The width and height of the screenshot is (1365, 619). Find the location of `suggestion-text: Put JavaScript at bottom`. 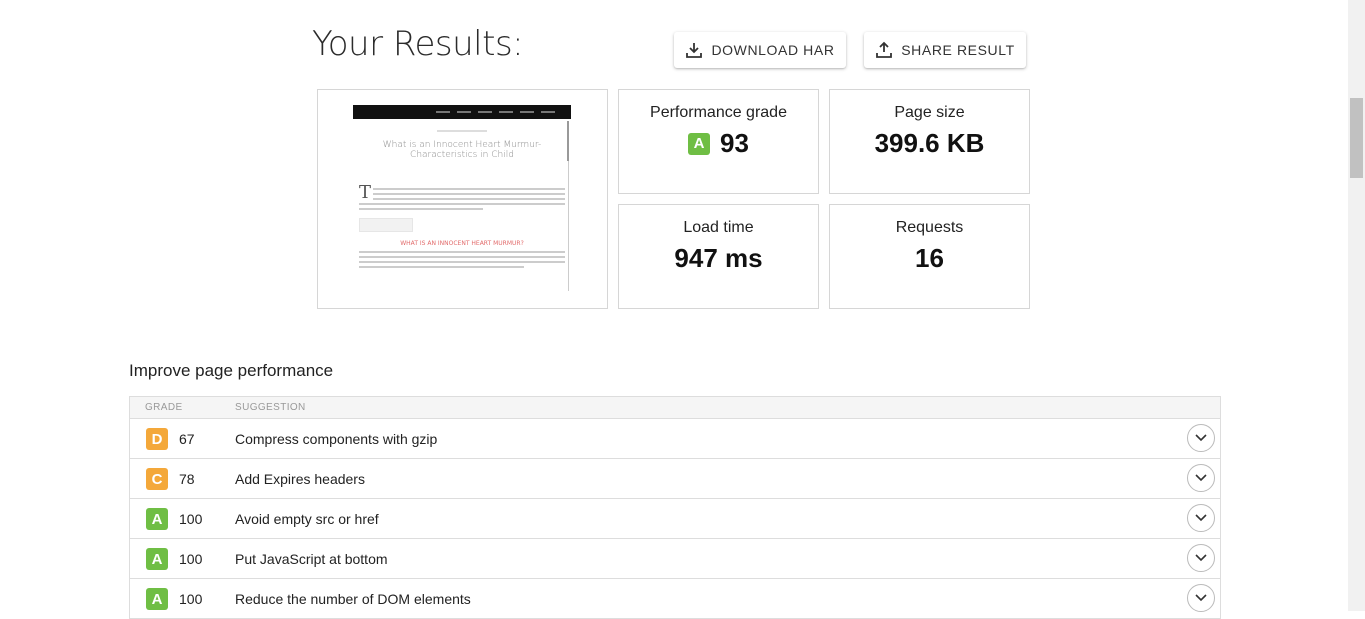

suggestion-text: Put JavaScript at bottom is located at coordinates (311, 559).